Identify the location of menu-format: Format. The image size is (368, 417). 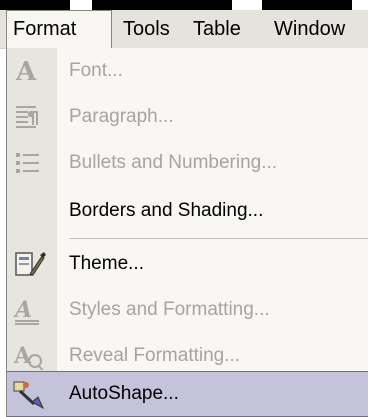
(59, 29).